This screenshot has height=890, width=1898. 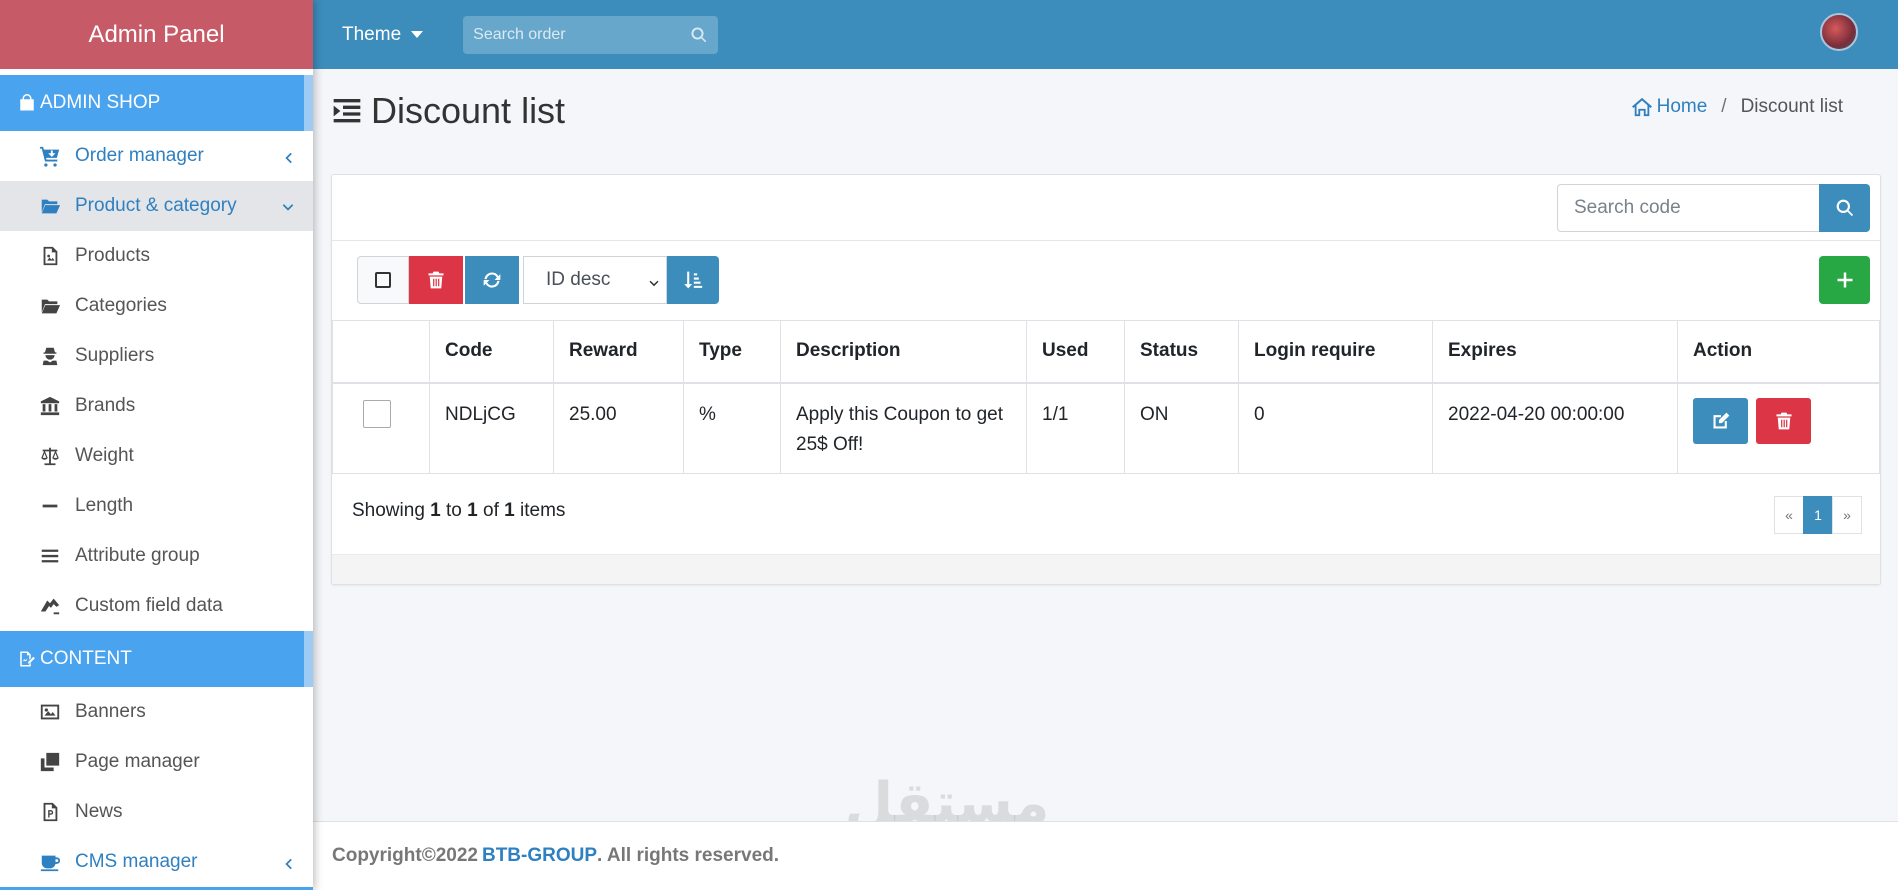 I want to click on add-discount-button, so click(x=1844, y=280).